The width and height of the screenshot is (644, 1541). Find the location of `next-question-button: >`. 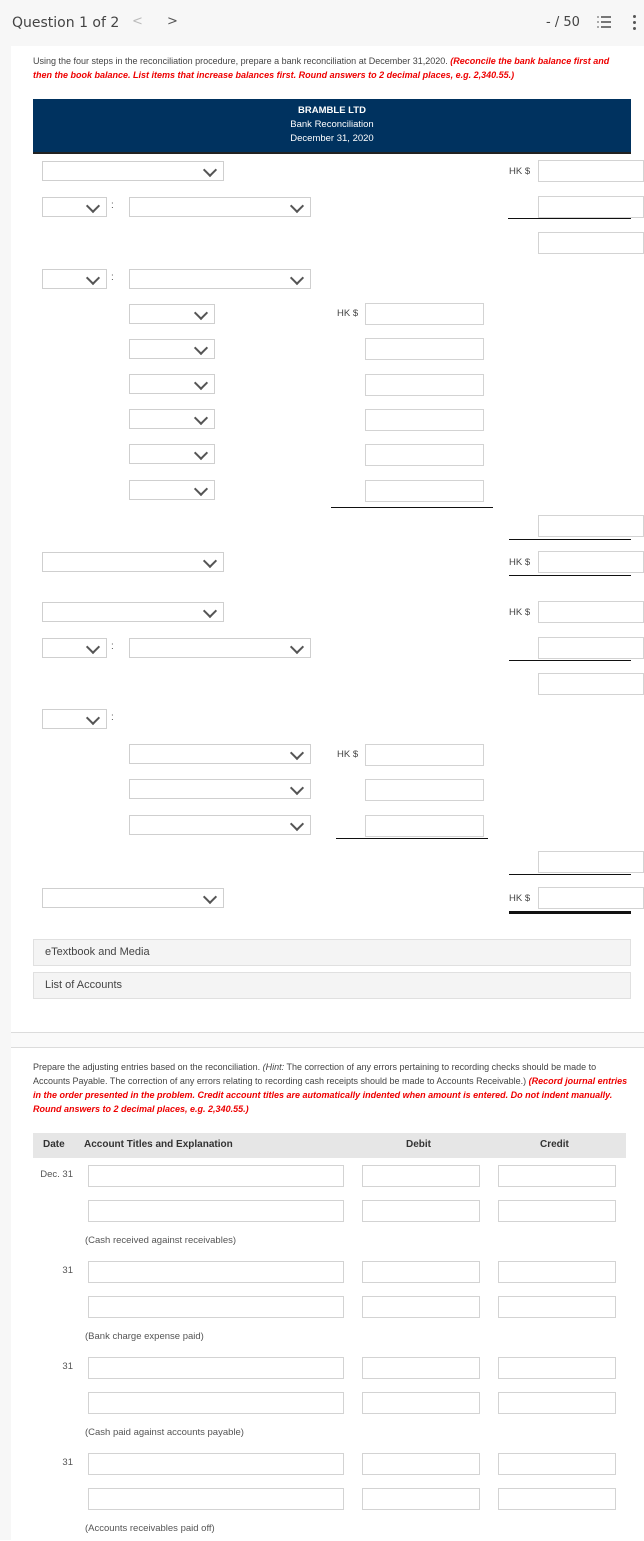

next-question-button: > is located at coordinates (172, 21).